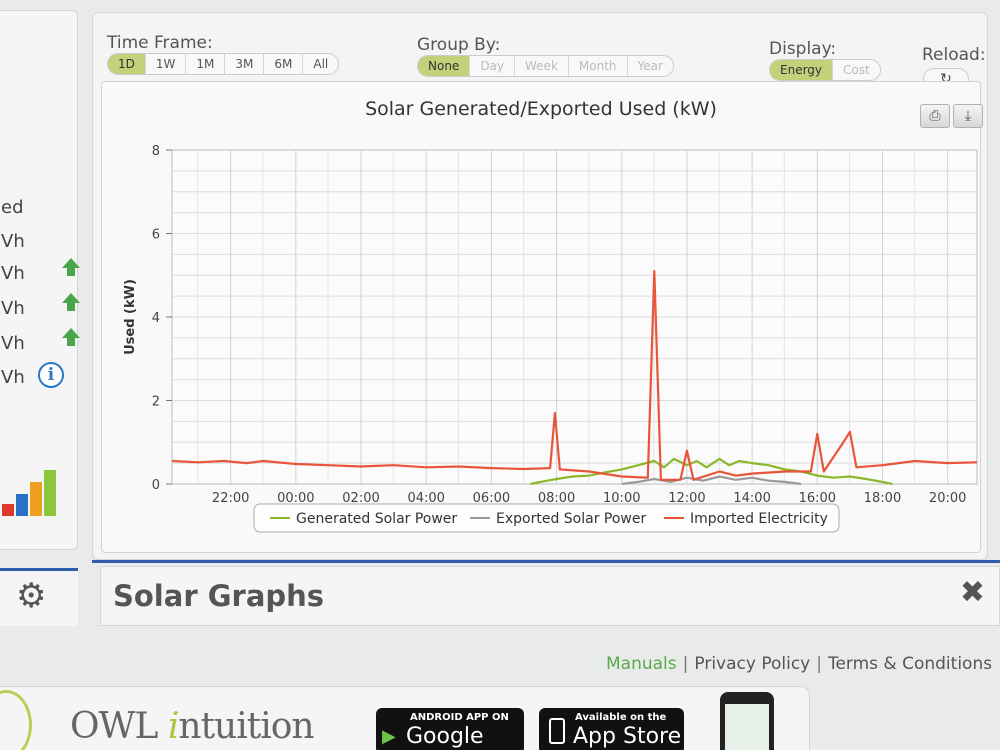 This screenshot has width=1000, height=750. Describe the element at coordinates (13, 308) in the screenshot. I see `summary-value-3: Vh` at that location.